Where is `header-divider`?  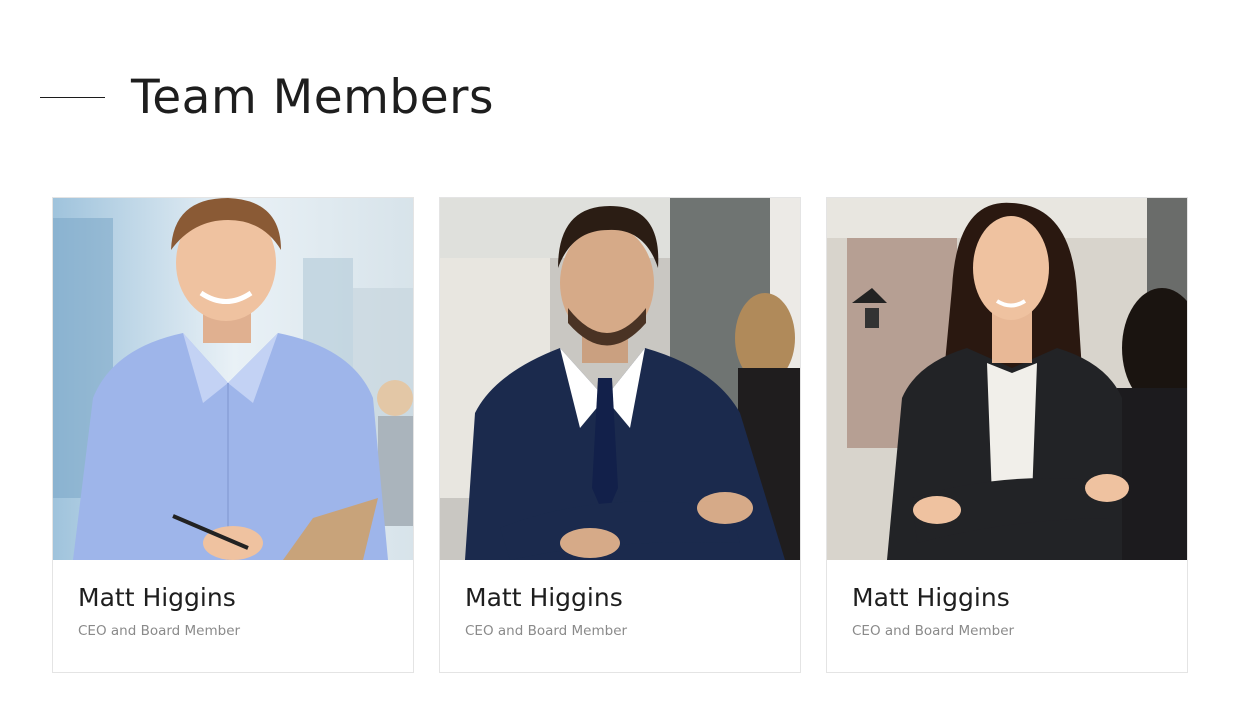
header-divider is located at coordinates (72, 97).